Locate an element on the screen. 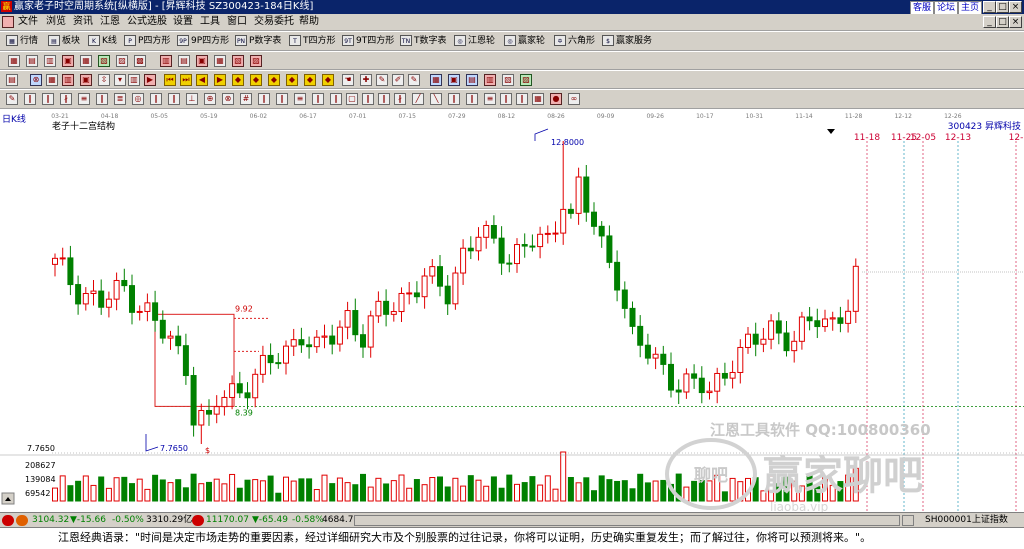 Image resolution: width=1024 pixels, height=549 pixels. mdi-restore-button: □ is located at coordinates (1002, 22).